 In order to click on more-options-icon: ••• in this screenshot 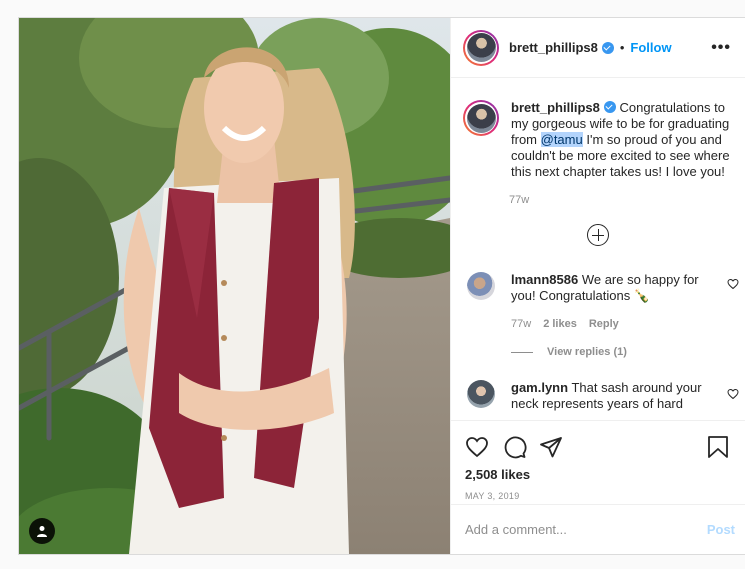, I will do `click(721, 48)`.